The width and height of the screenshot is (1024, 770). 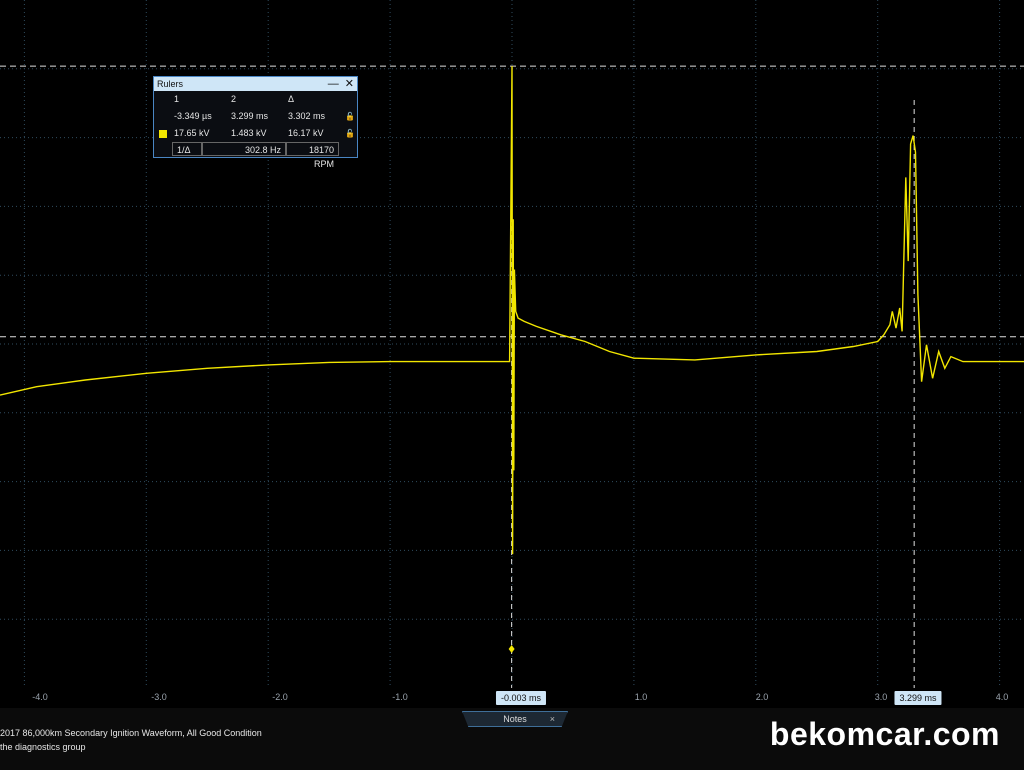 I want to click on voltage-rulers-row: 17.65 kV 1.483 kV 16.17 kV 🔓, so click(x=255, y=133).